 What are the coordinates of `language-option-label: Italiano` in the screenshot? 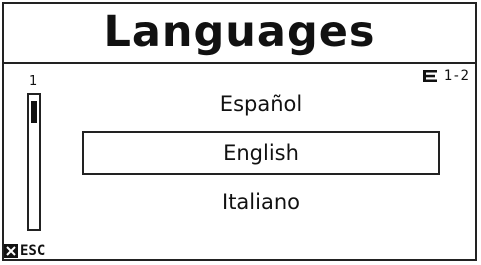 It's located at (261, 202).